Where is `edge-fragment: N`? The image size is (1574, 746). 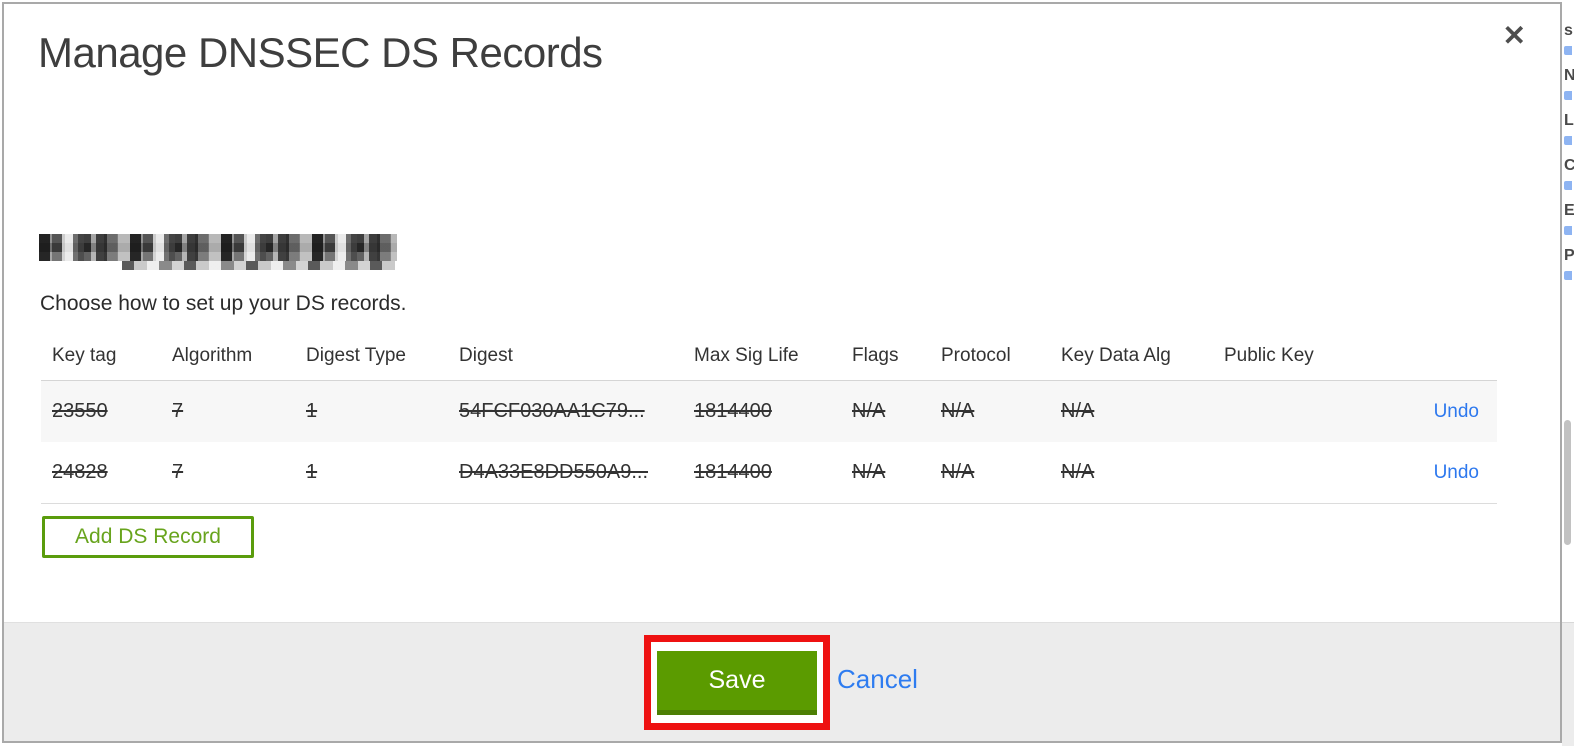
edge-fragment: N is located at coordinates (1569, 89).